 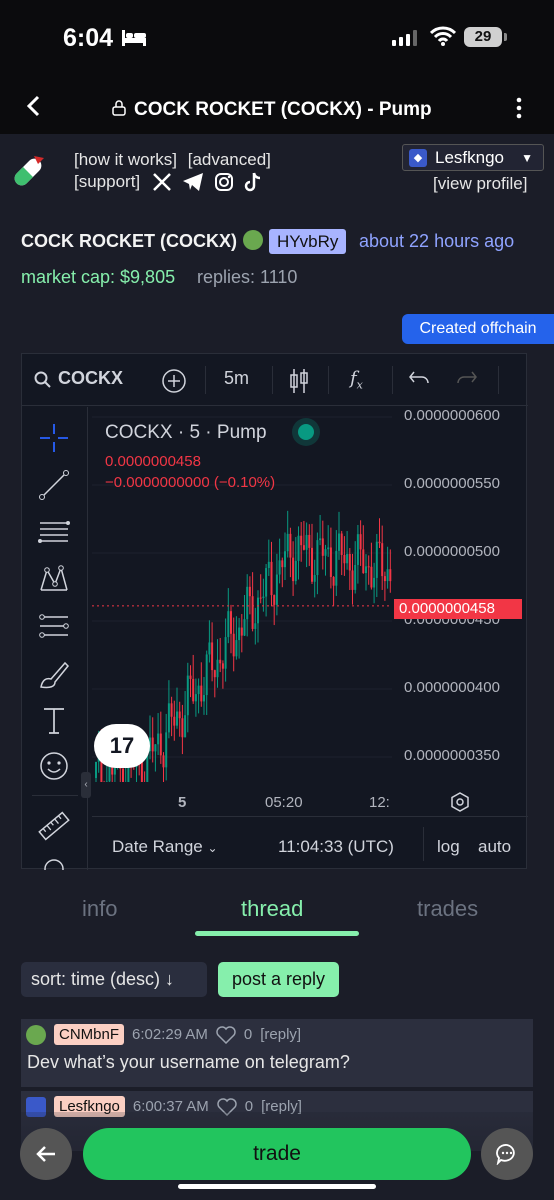 I want to click on status-time: 6:04, so click(x=88, y=38).